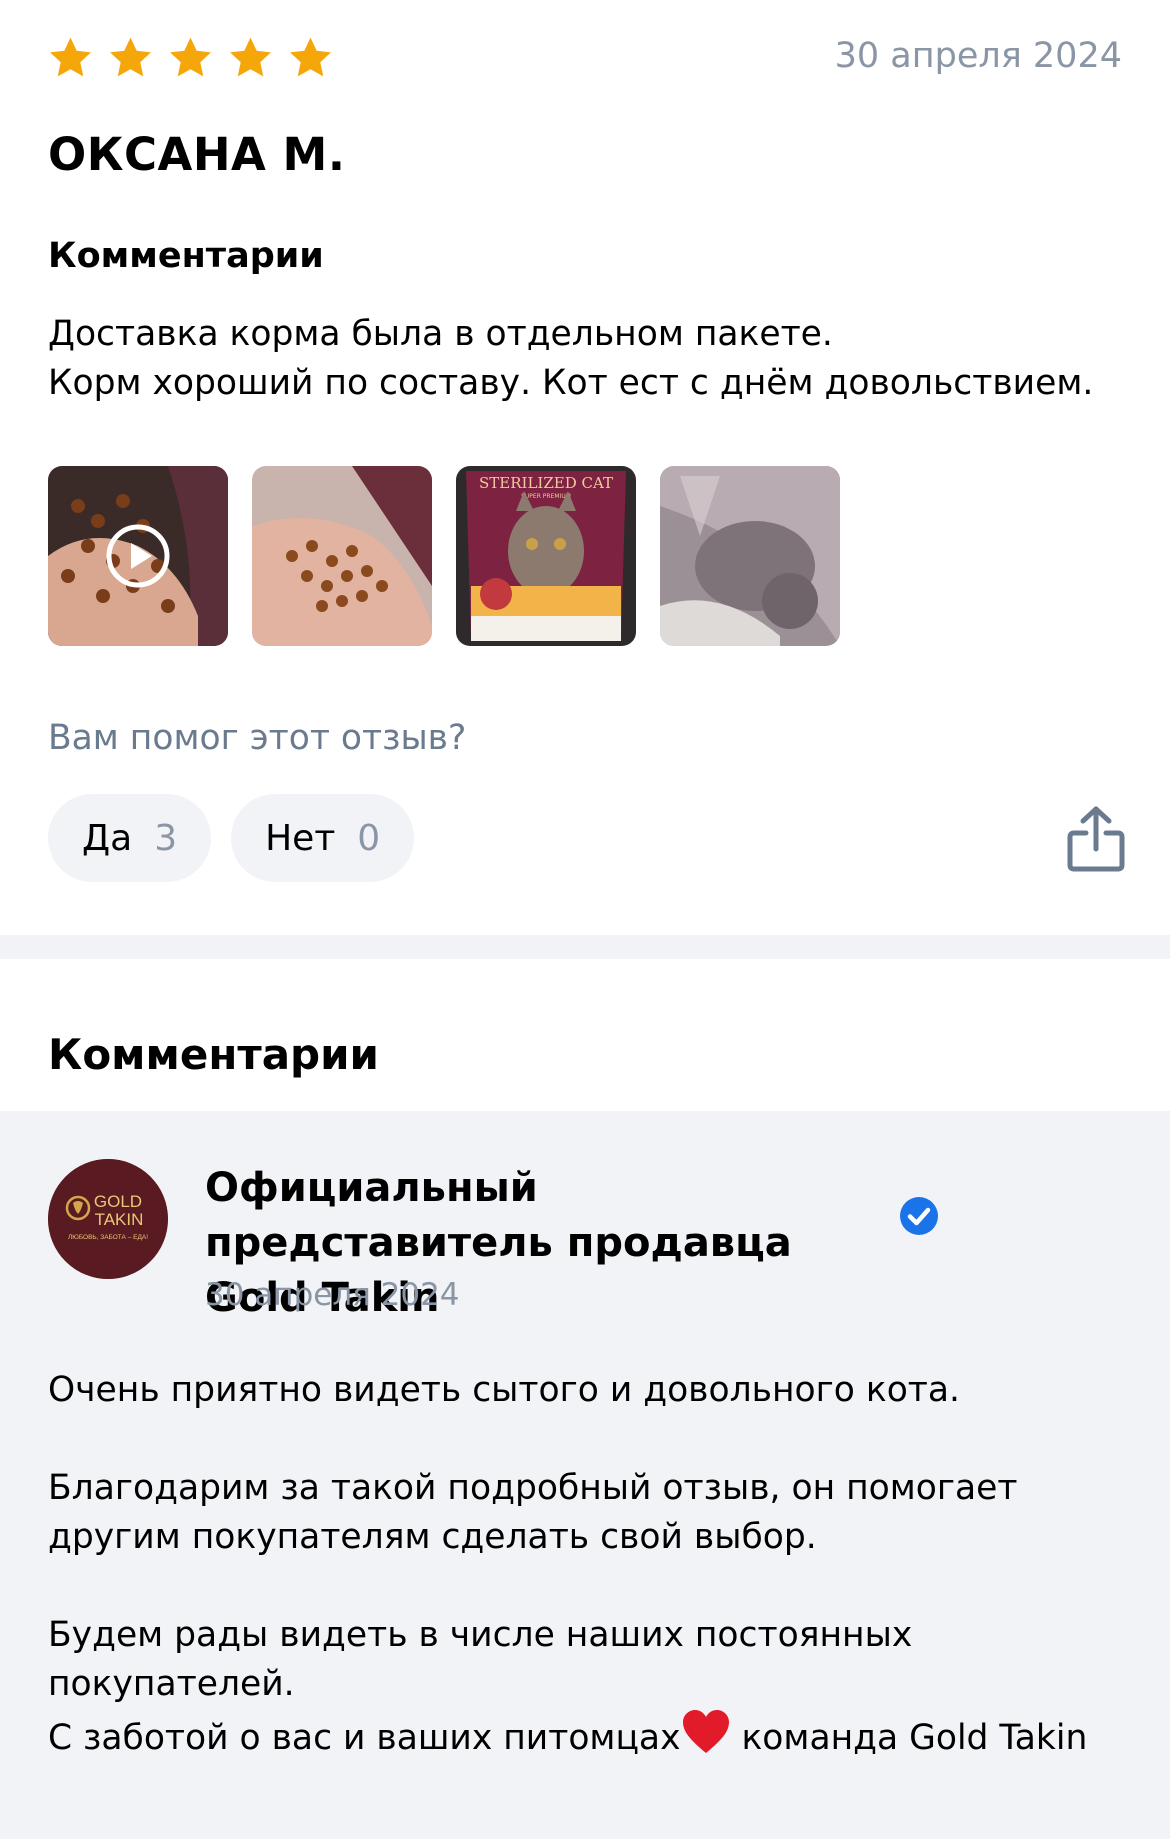 The width and height of the screenshot is (1170, 1839). I want to click on vote-no-label: Нет, so click(300, 838).